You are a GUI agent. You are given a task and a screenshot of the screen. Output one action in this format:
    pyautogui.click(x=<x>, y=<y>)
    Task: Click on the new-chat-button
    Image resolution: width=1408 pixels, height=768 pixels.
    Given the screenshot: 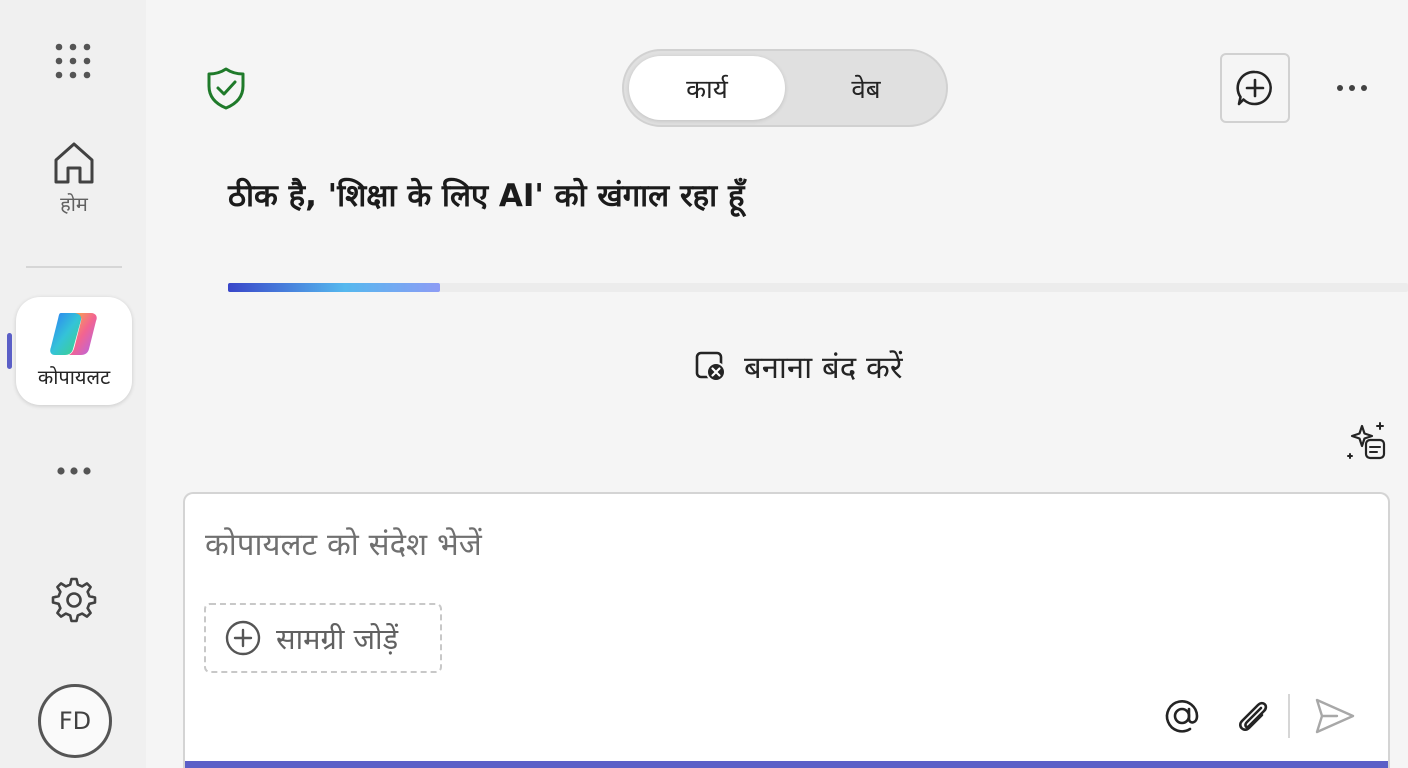 What is the action you would take?
    pyautogui.click(x=1255, y=88)
    